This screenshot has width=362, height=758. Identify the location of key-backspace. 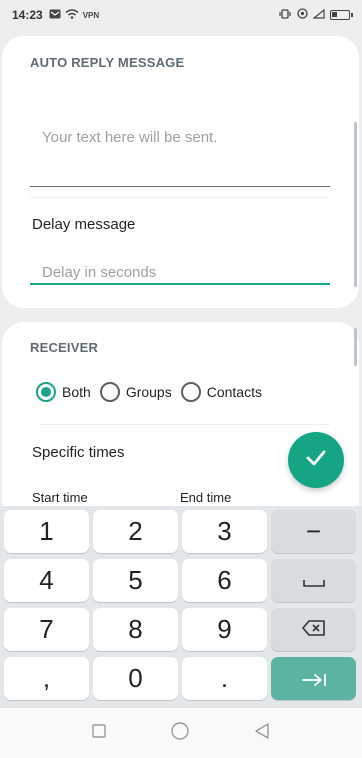
(313, 629).